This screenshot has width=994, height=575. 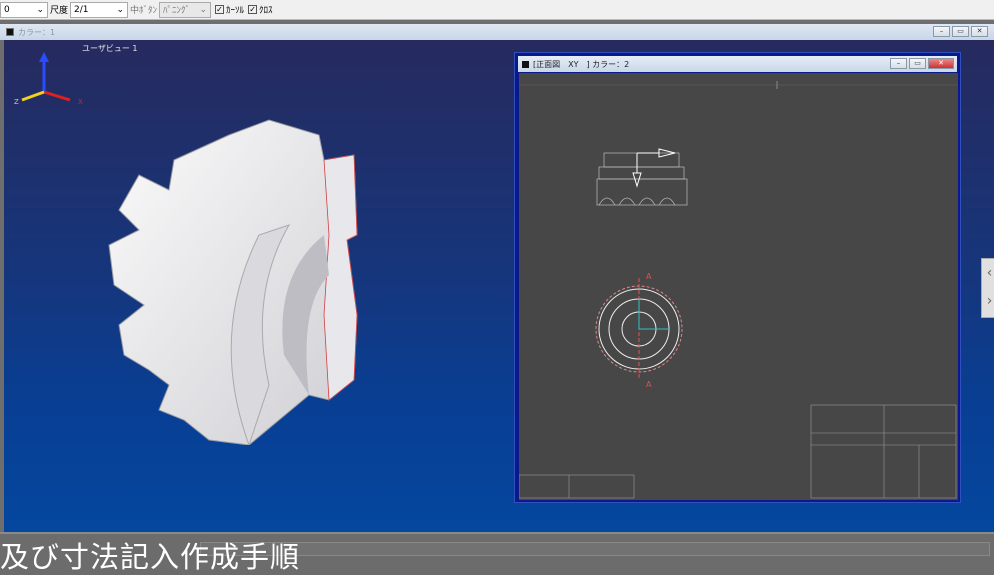 I want to click on outer-window-title: カラー：1, so click(x=37, y=32).